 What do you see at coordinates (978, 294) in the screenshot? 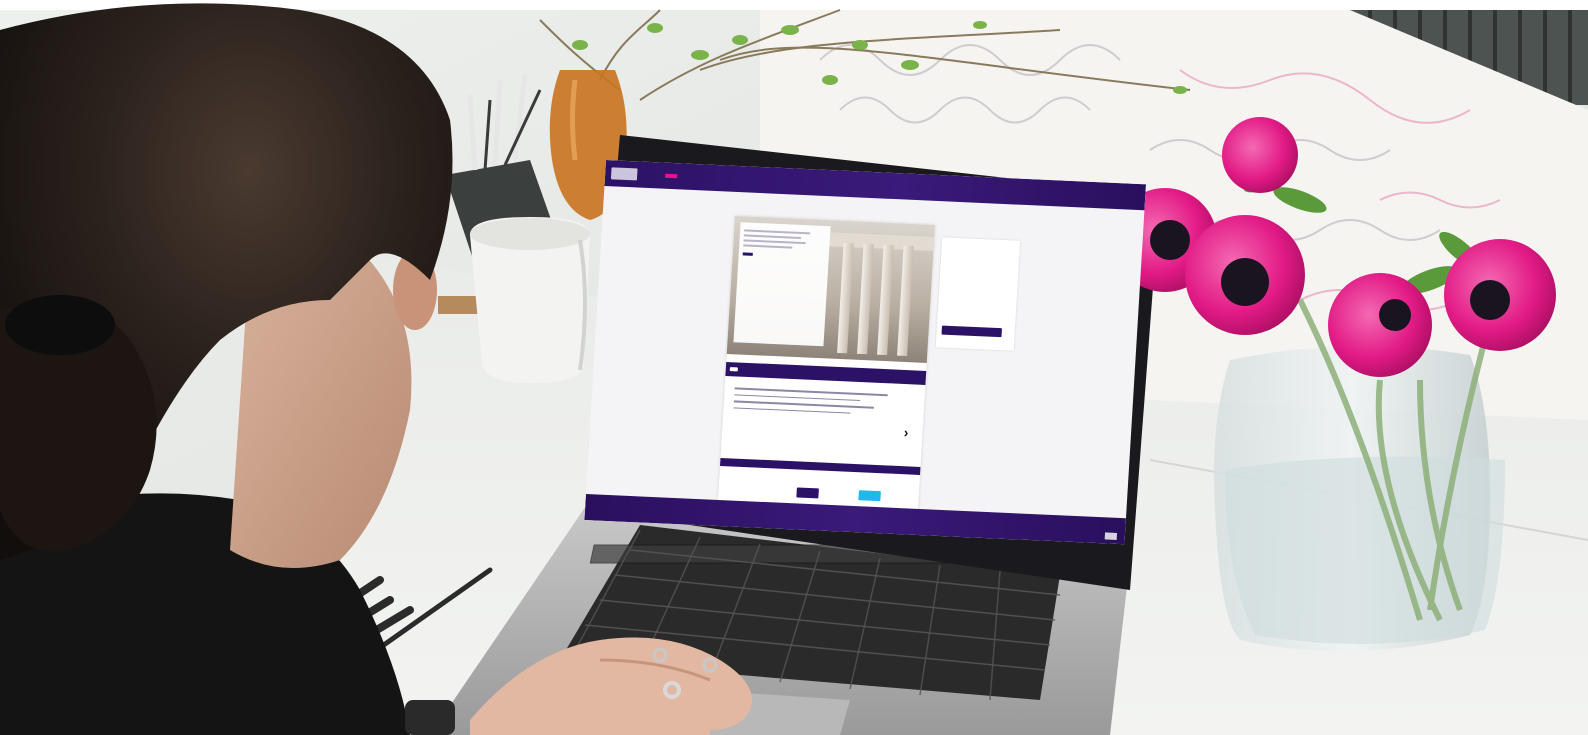
I see `sidebar-card` at bounding box center [978, 294].